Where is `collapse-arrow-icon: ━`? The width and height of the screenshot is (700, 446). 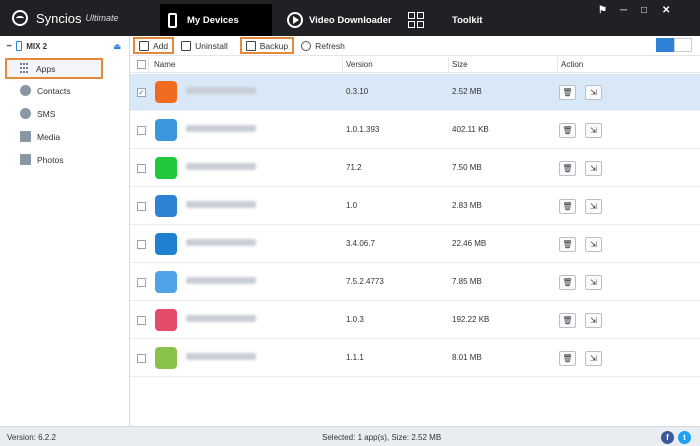
collapse-arrow-icon: ━ is located at coordinates (9, 46).